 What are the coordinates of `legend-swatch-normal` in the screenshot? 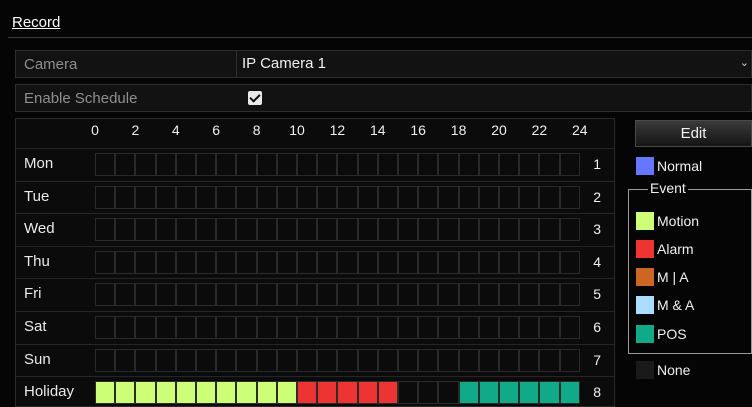 It's located at (645, 166).